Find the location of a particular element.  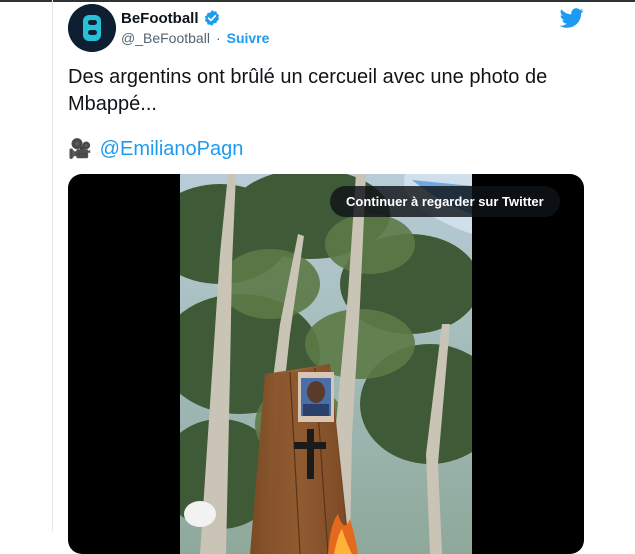

author-name-row: BeFootball is located at coordinates (171, 18).